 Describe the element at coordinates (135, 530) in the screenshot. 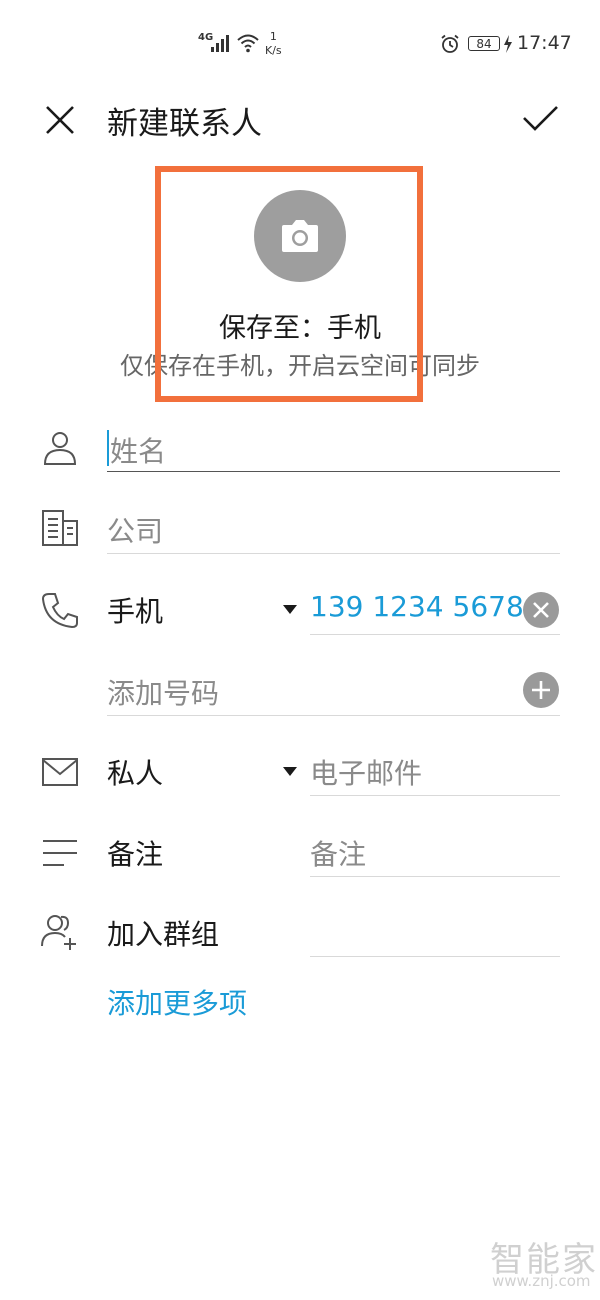

I see `company-input: 公司` at that location.